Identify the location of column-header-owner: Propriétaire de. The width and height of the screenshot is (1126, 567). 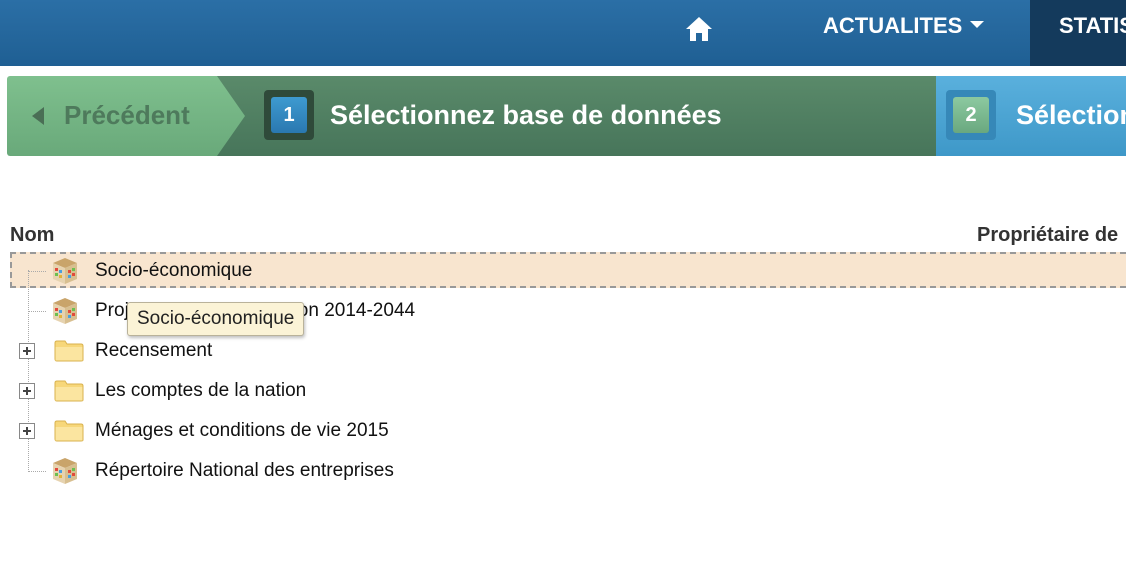
(1047, 235).